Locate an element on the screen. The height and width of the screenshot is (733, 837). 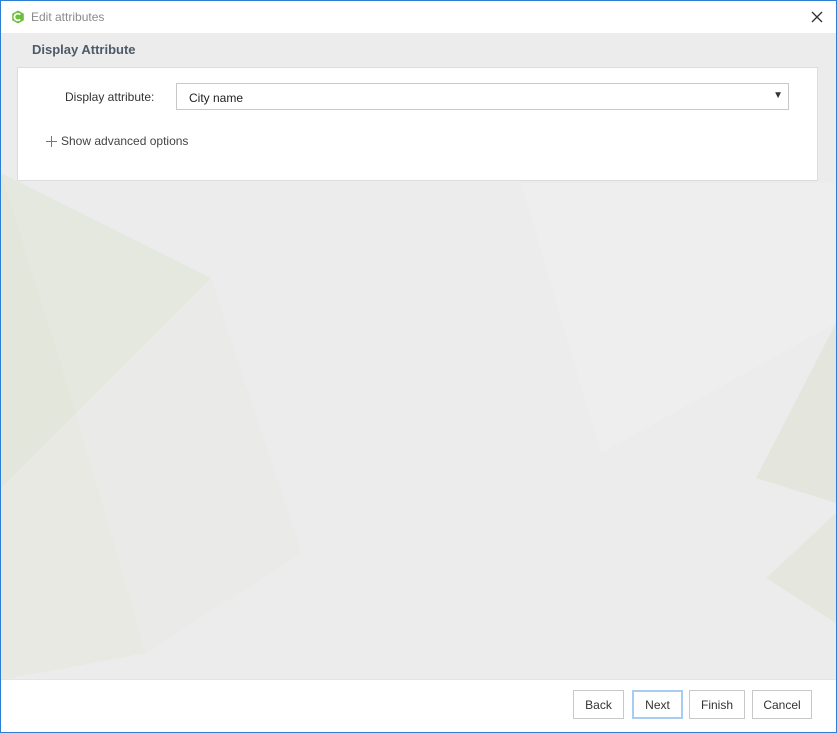
finish-button: Finish is located at coordinates (717, 704).